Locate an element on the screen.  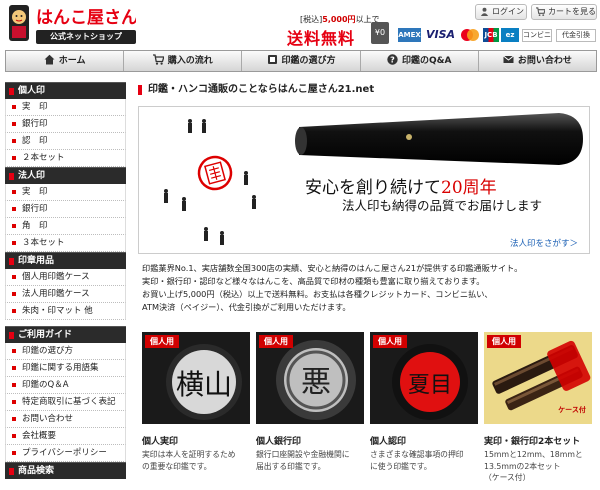
nav-purchase-flow-label: 購入の流れ is located at coordinates (190, 61).